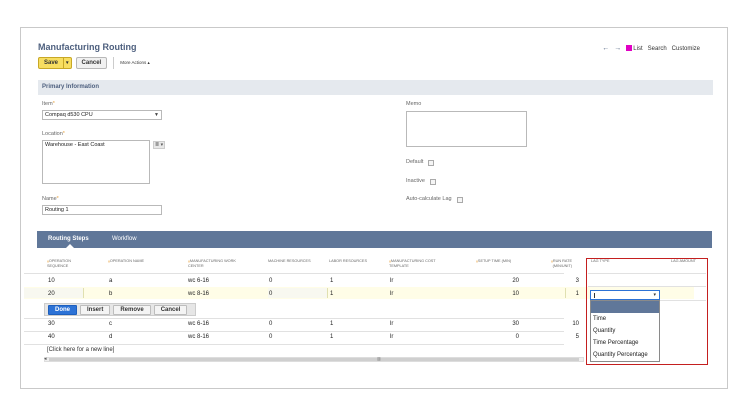  Describe the element at coordinates (132, 309) in the screenshot. I see `remove-button: Remove` at that location.